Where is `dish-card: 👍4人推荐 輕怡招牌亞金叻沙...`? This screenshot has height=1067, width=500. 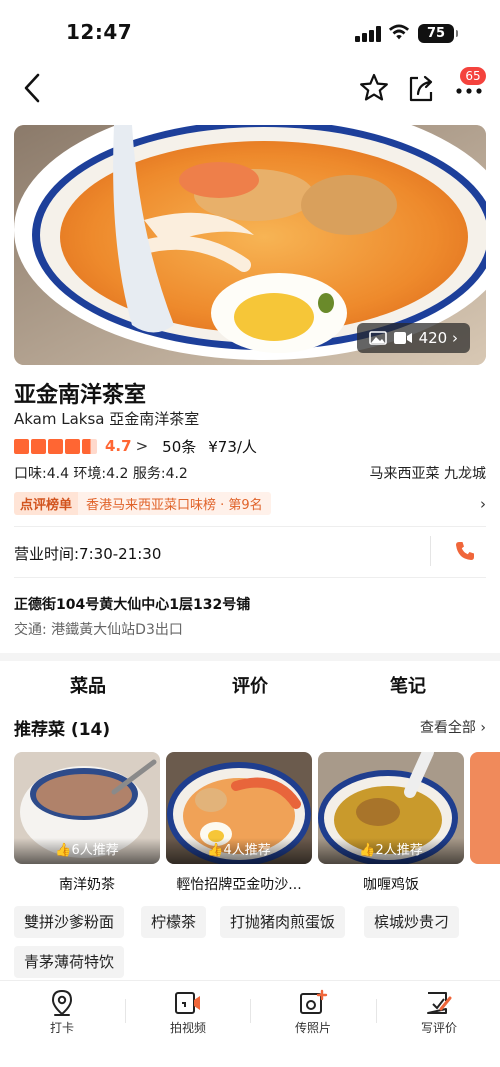 dish-card: 👍4人推荐 輕怡招牌亞金叻沙... is located at coordinates (239, 823).